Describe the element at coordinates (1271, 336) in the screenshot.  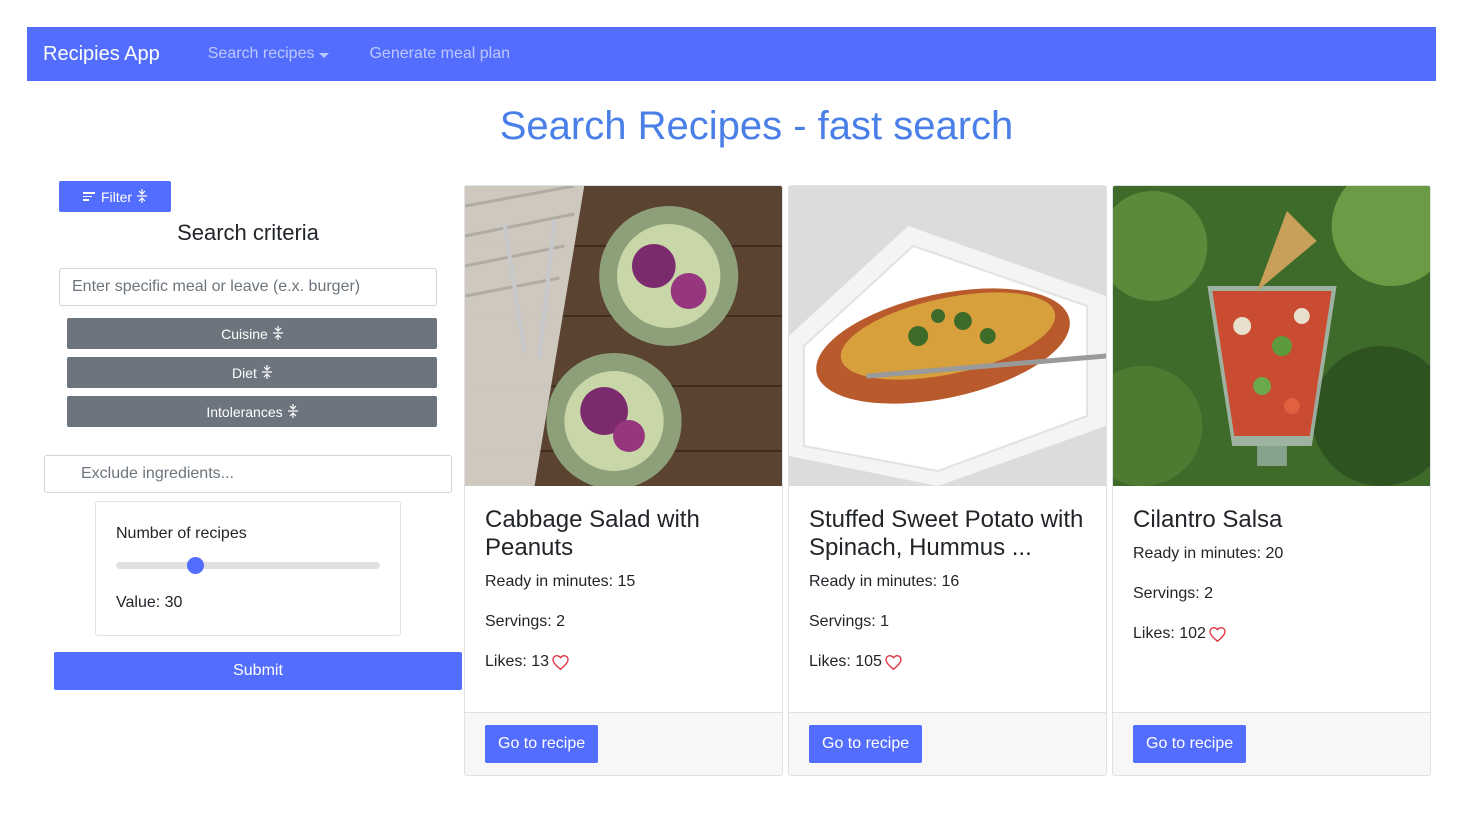
I see `cilantro-salsa-image` at that location.